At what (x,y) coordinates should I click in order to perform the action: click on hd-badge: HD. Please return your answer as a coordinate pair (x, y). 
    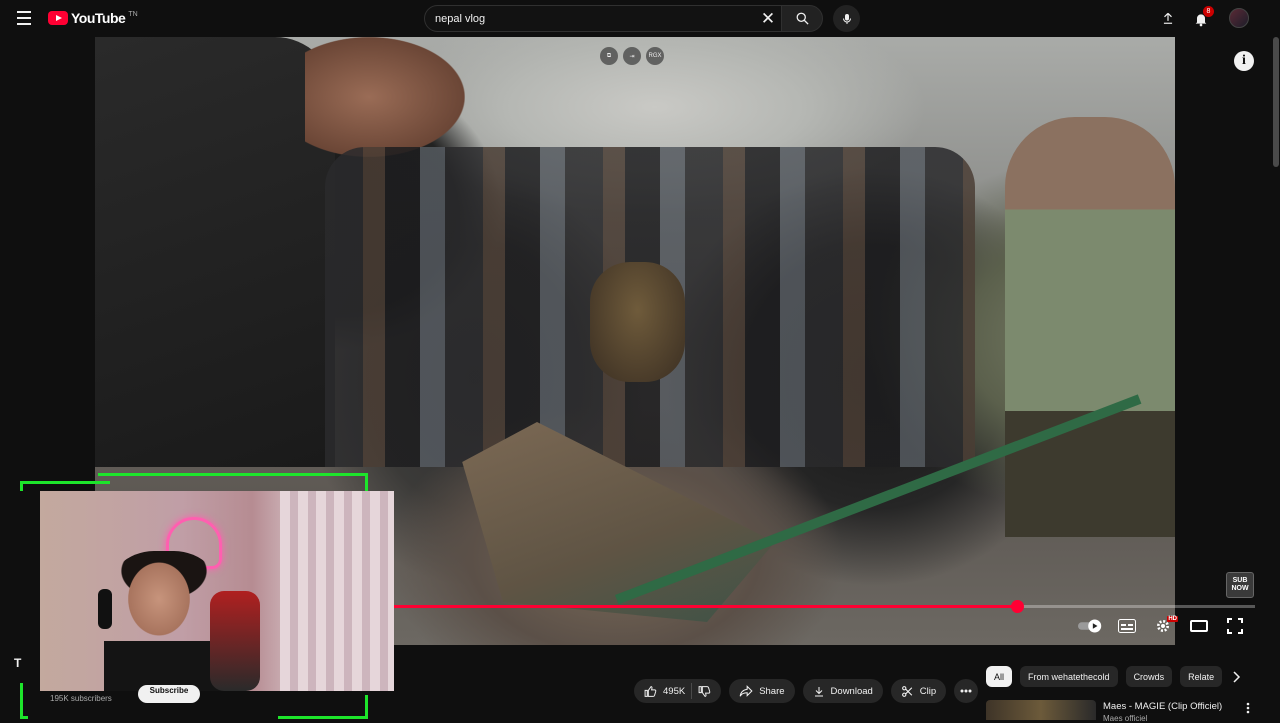
    Looking at the image, I should click on (1172, 619).